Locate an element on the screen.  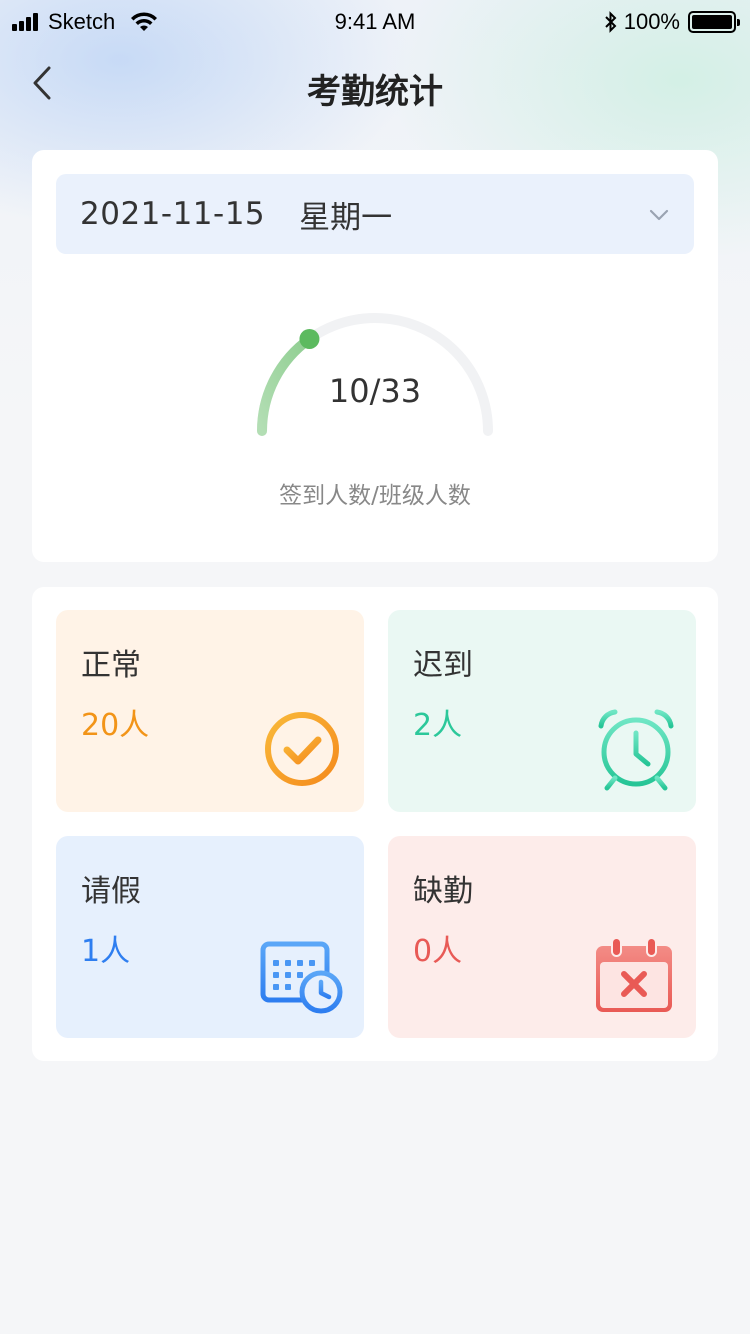
status-right: 100% is located at coordinates (672, 22).